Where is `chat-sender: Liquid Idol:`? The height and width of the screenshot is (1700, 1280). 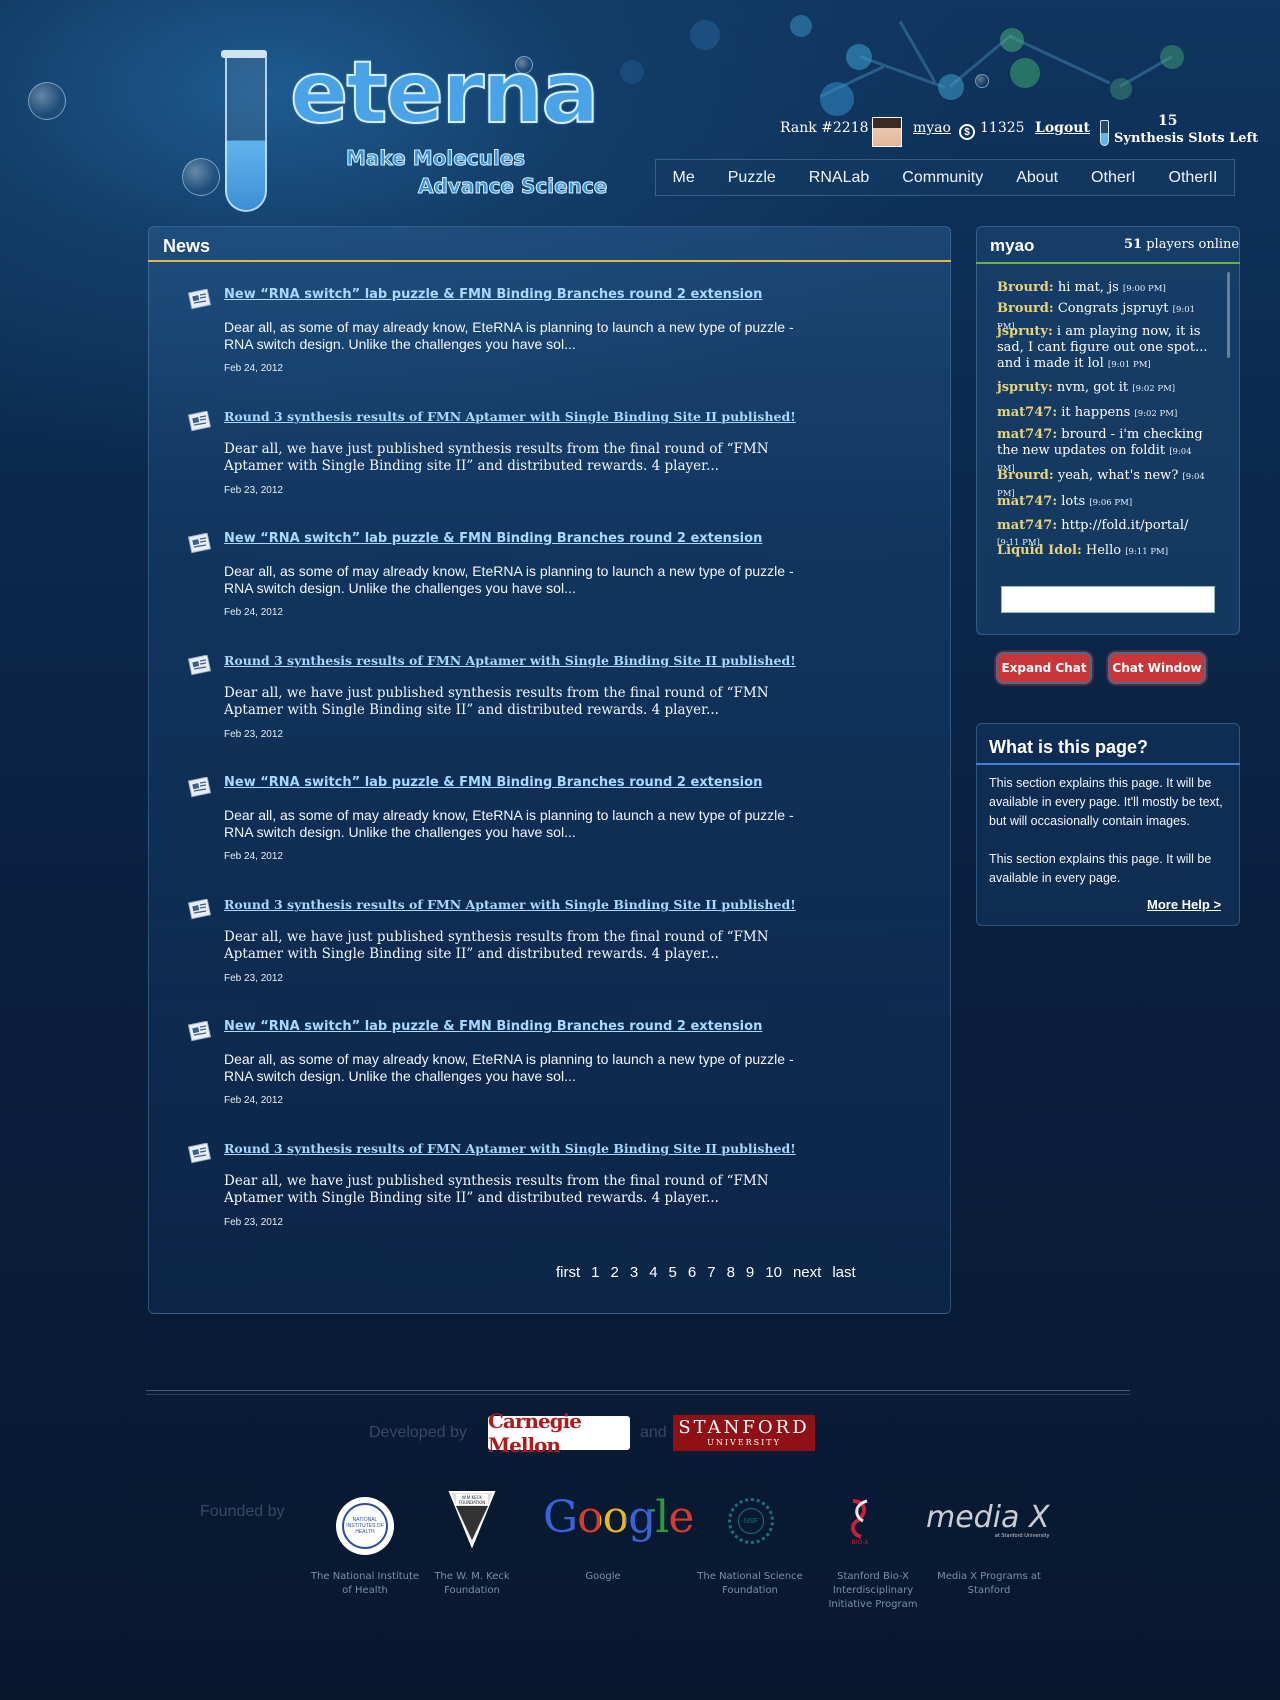
chat-sender: Liquid Idol: is located at coordinates (1039, 550).